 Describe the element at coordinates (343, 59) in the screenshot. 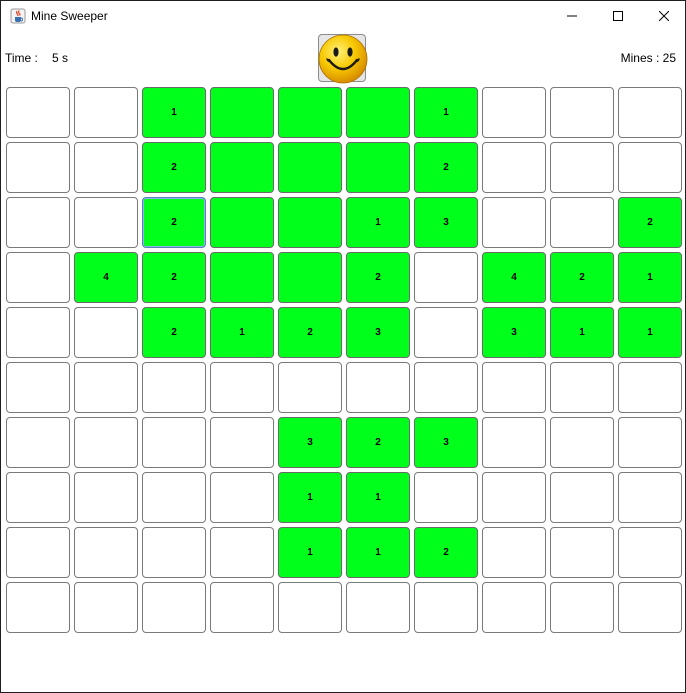

I see `new-game-smiley-button` at that location.